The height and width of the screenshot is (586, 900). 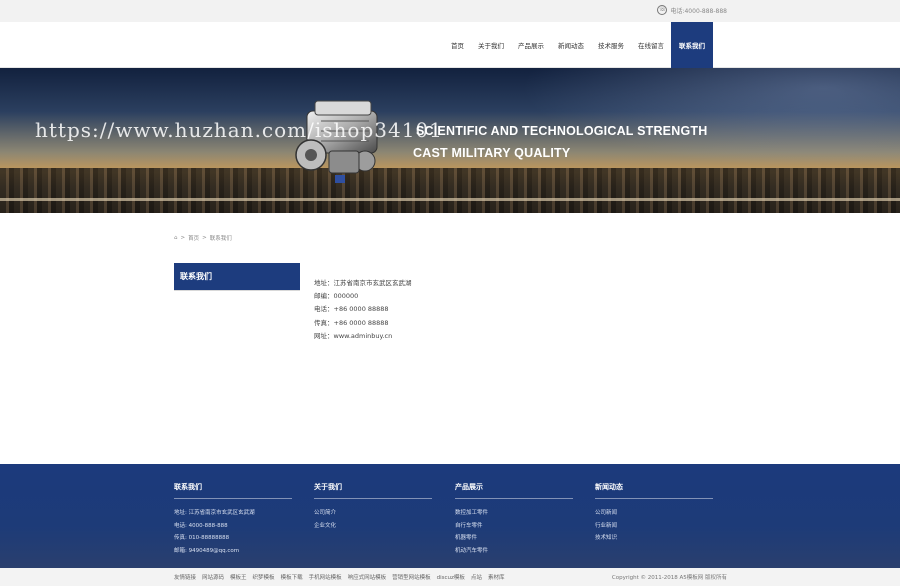 I want to click on nav-contact: 联系我们, so click(x=692, y=45).